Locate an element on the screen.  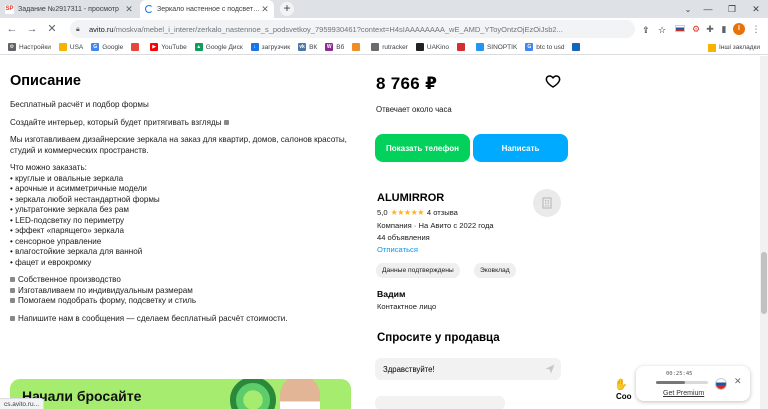
promo-banner: Начали бросайте is located at coordinates (180, 394).